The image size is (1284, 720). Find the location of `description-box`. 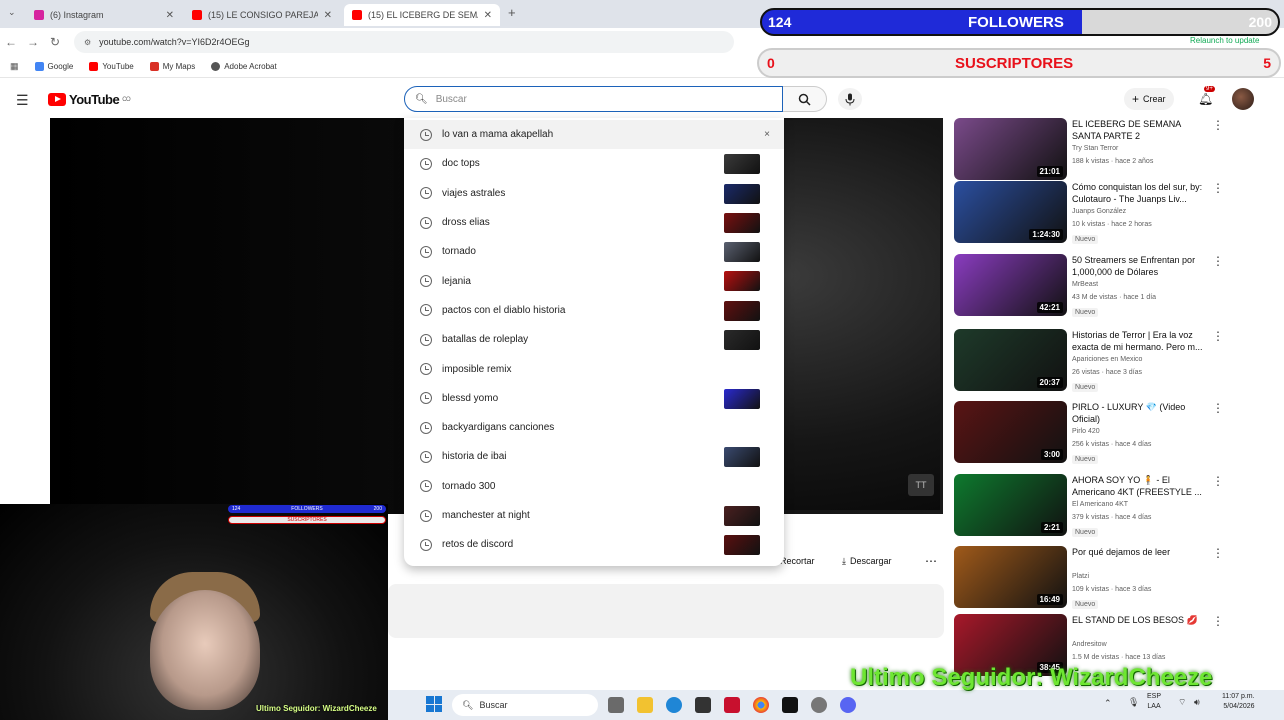

description-box is located at coordinates (666, 611).